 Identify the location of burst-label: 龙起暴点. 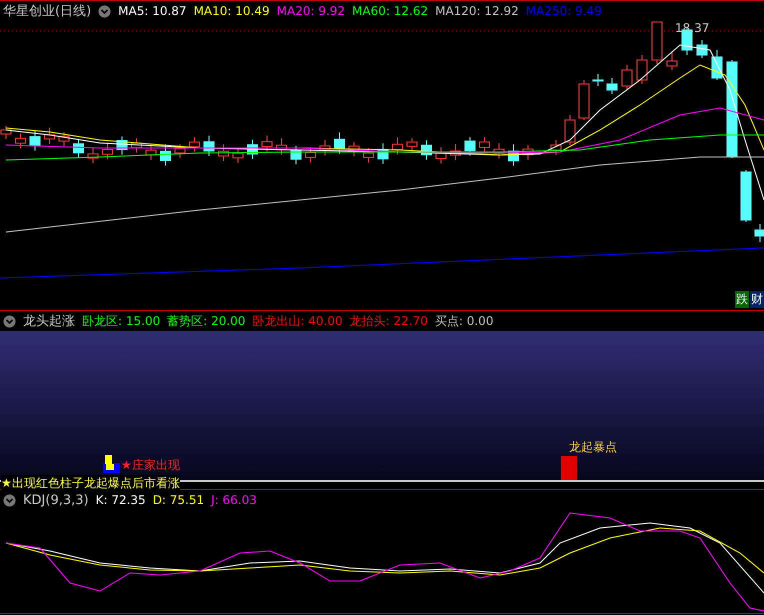
(593, 447).